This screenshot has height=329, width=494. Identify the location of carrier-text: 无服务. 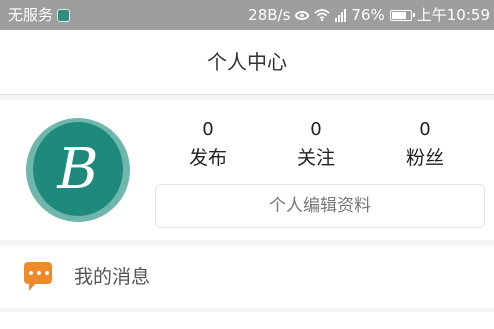
(31, 15).